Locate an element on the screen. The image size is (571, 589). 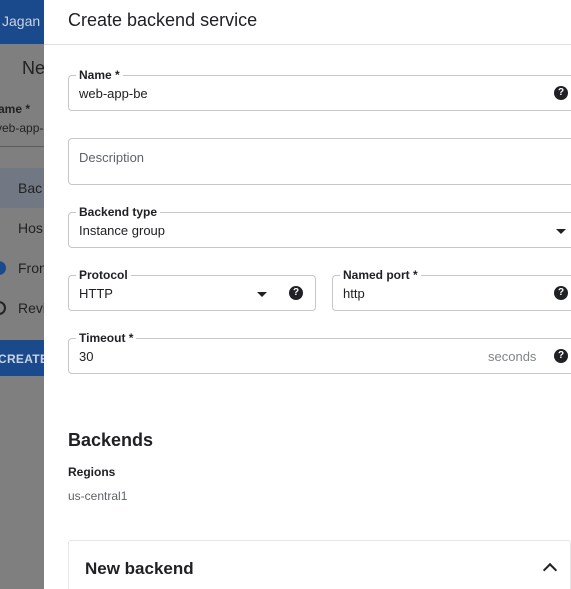
panel-title: Create backend service is located at coordinates (163, 20).